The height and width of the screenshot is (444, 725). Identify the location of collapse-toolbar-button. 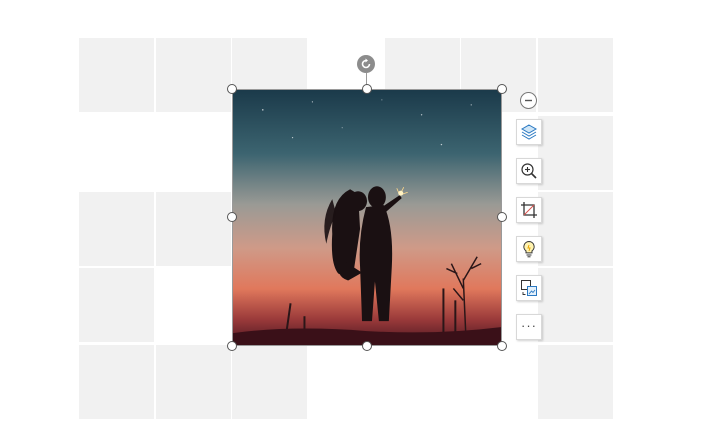
(528, 100).